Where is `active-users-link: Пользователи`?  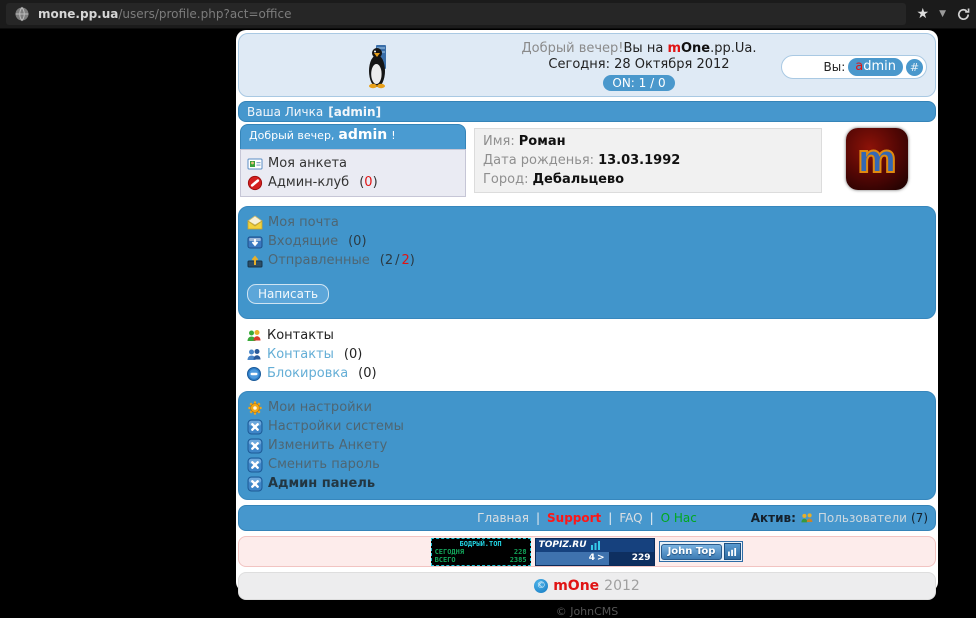
active-users-link: Пользователи is located at coordinates (862, 518).